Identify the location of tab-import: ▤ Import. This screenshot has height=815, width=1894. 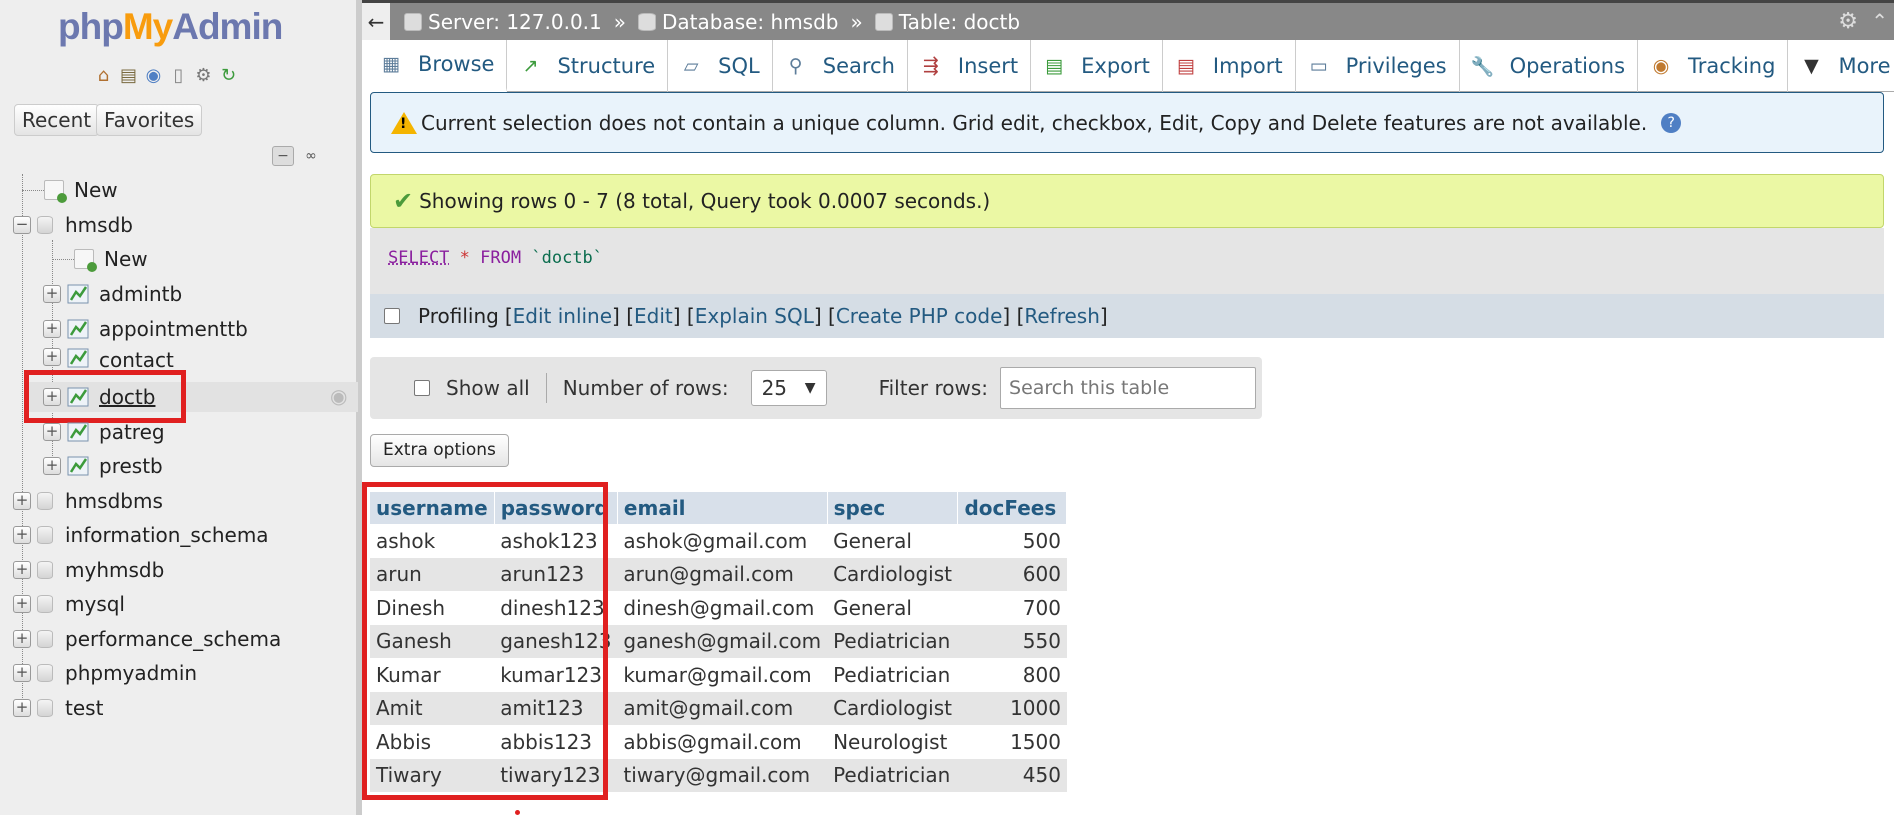
(1229, 66).